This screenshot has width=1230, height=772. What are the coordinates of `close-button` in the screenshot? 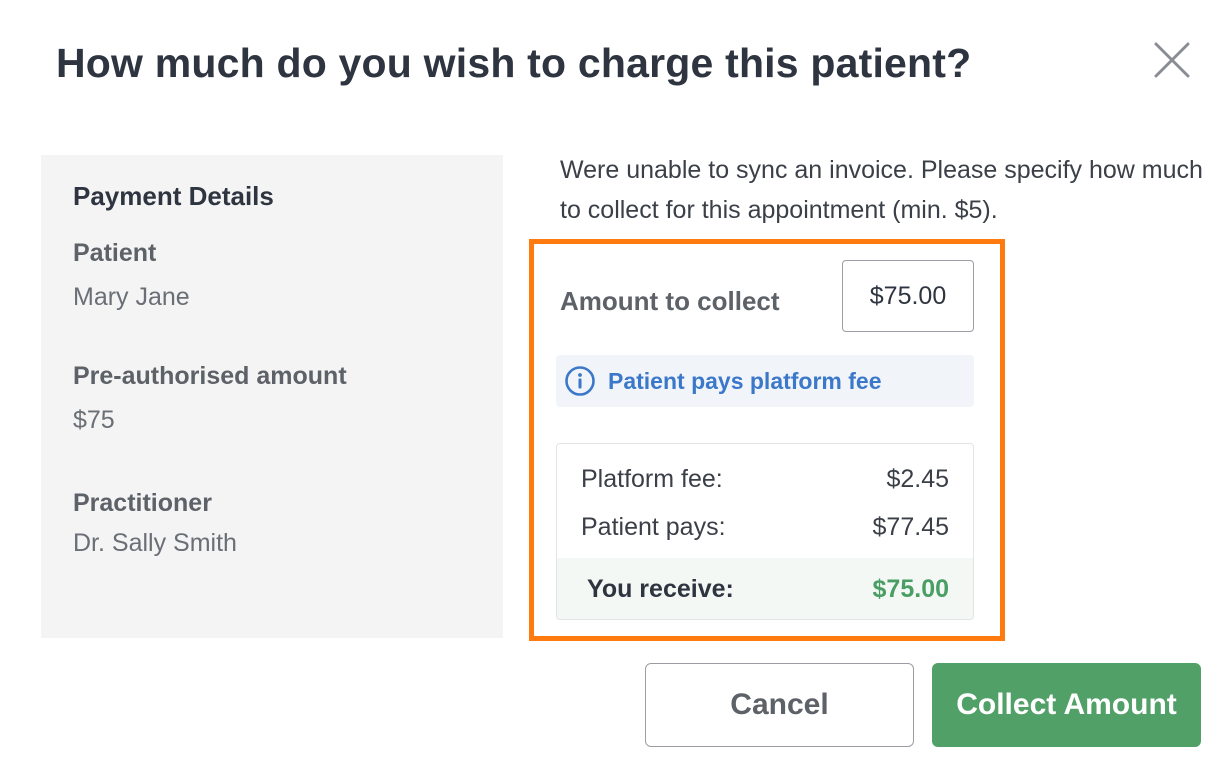 It's located at (1172, 60).